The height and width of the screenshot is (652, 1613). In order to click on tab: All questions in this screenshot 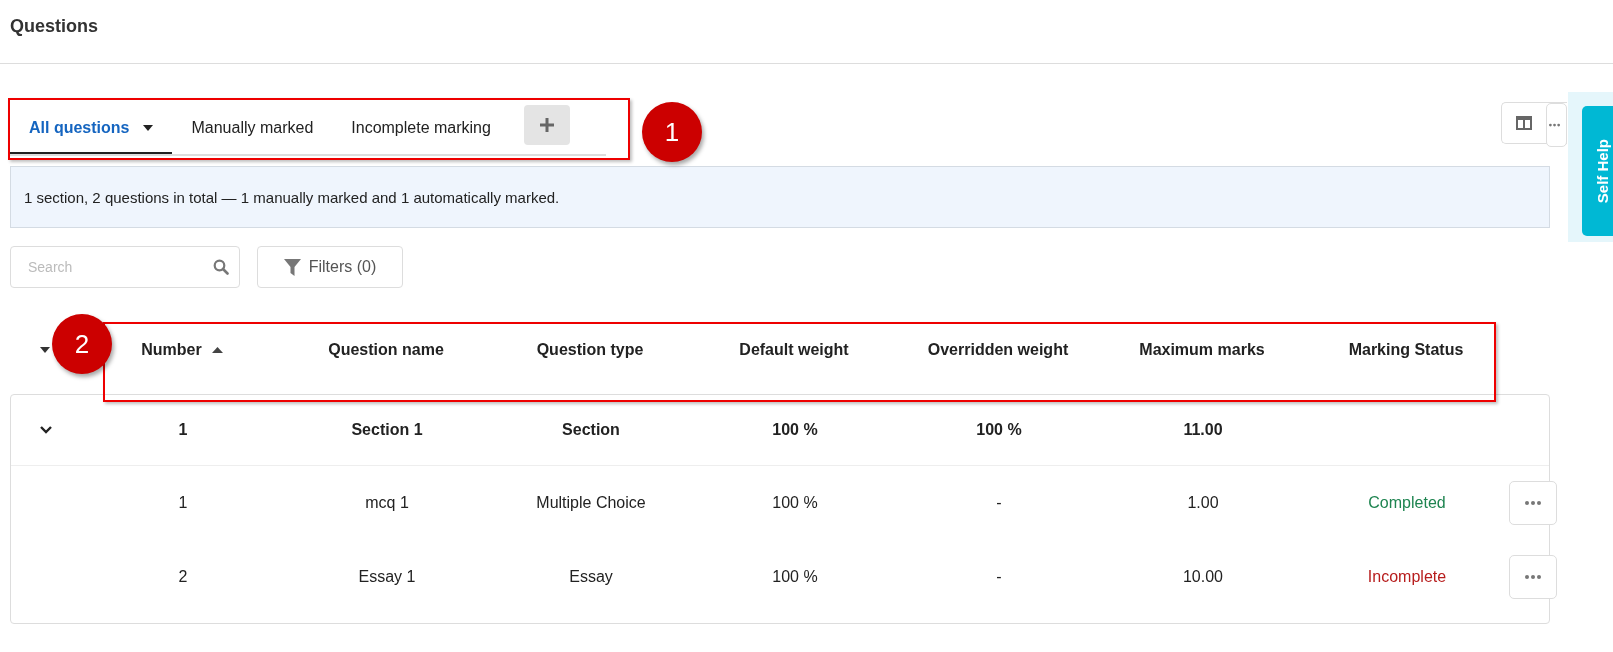, I will do `click(91, 129)`.